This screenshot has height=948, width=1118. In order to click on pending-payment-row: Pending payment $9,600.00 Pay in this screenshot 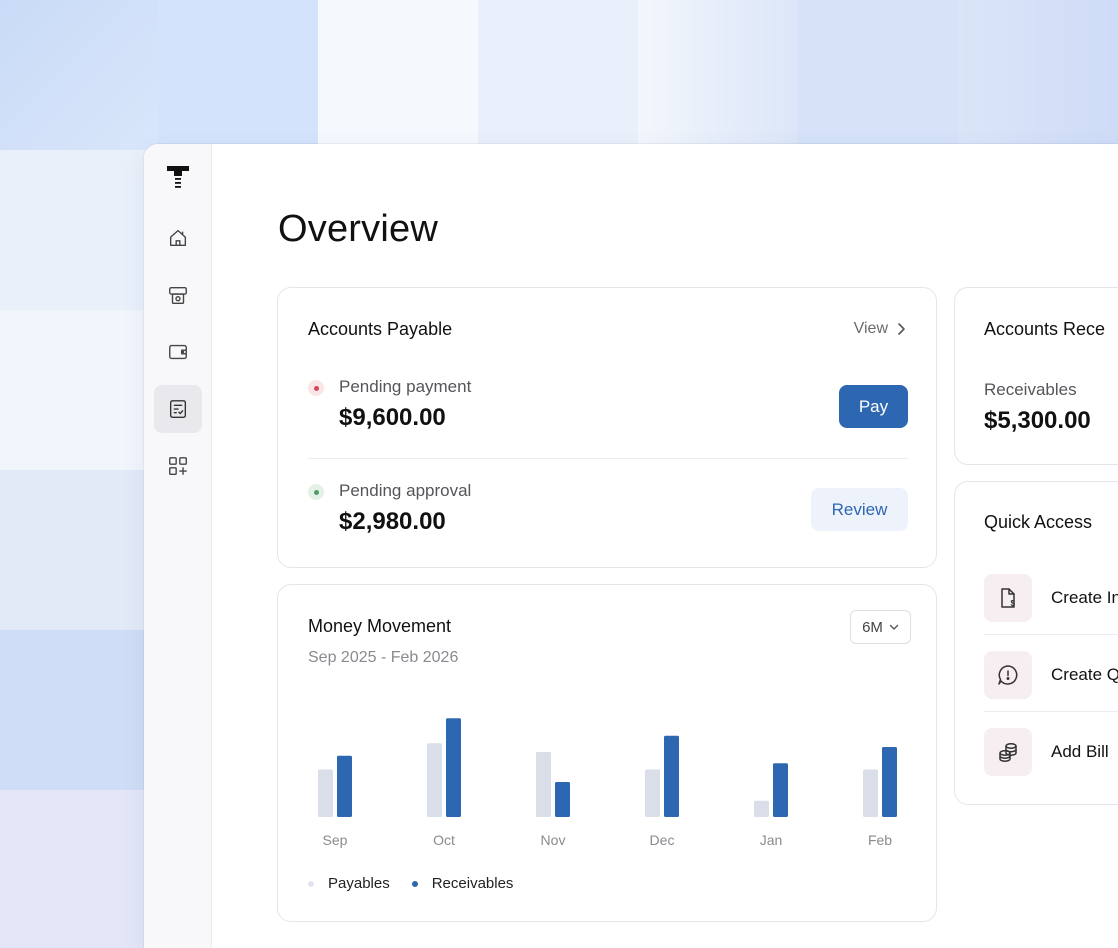, I will do `click(608, 411)`.